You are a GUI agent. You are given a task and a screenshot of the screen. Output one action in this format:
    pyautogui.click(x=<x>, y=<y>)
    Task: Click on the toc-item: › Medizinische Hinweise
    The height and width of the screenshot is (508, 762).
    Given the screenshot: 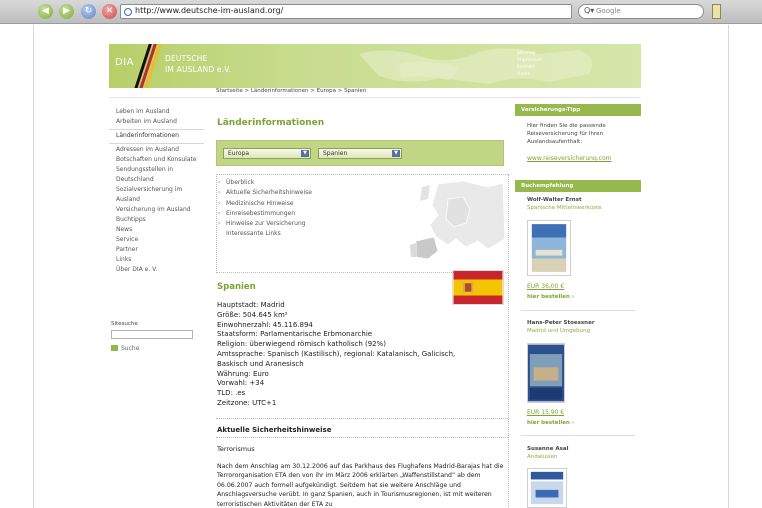 What is the action you would take?
    pyautogui.click(x=265, y=204)
    